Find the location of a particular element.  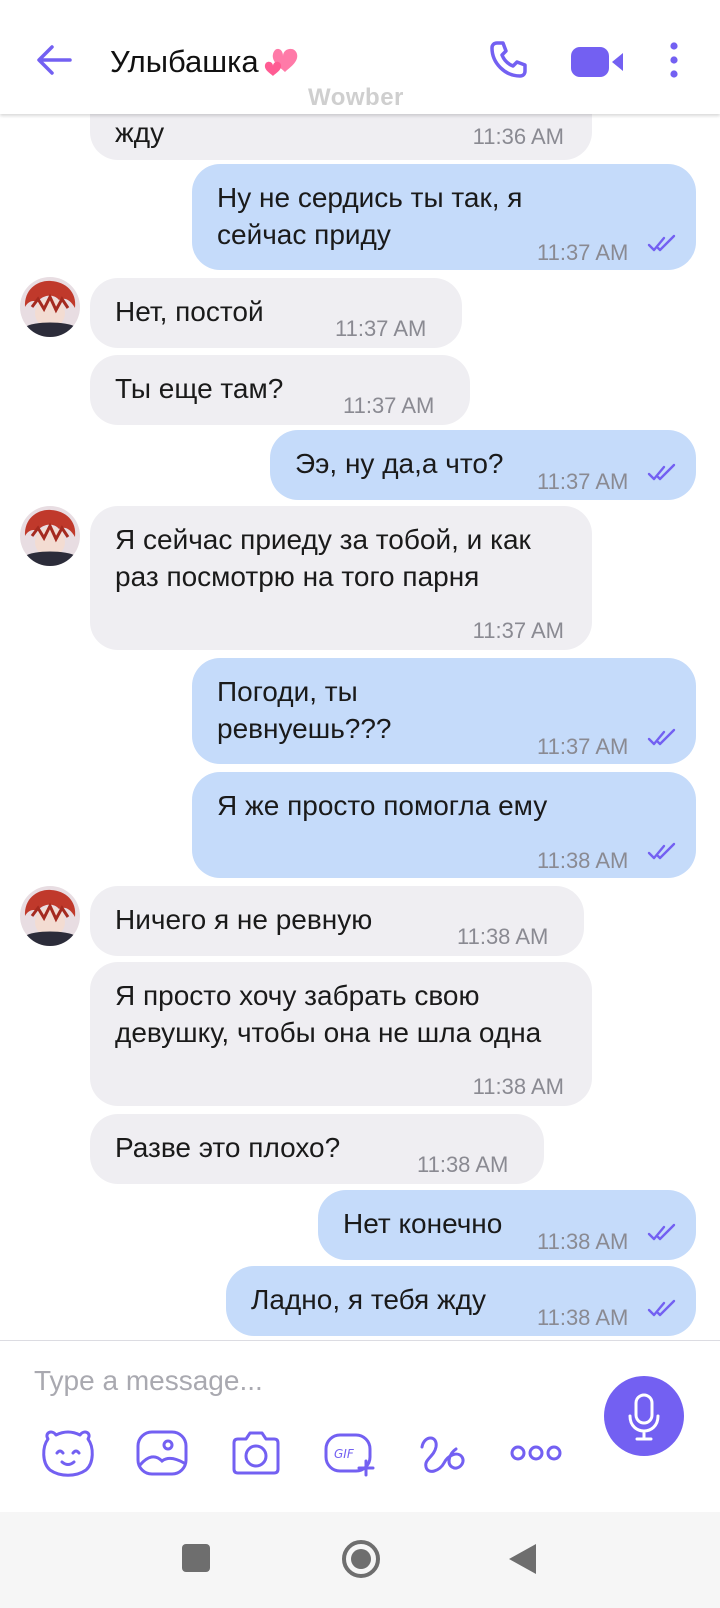

phone-call-icon is located at coordinates (508, 60).